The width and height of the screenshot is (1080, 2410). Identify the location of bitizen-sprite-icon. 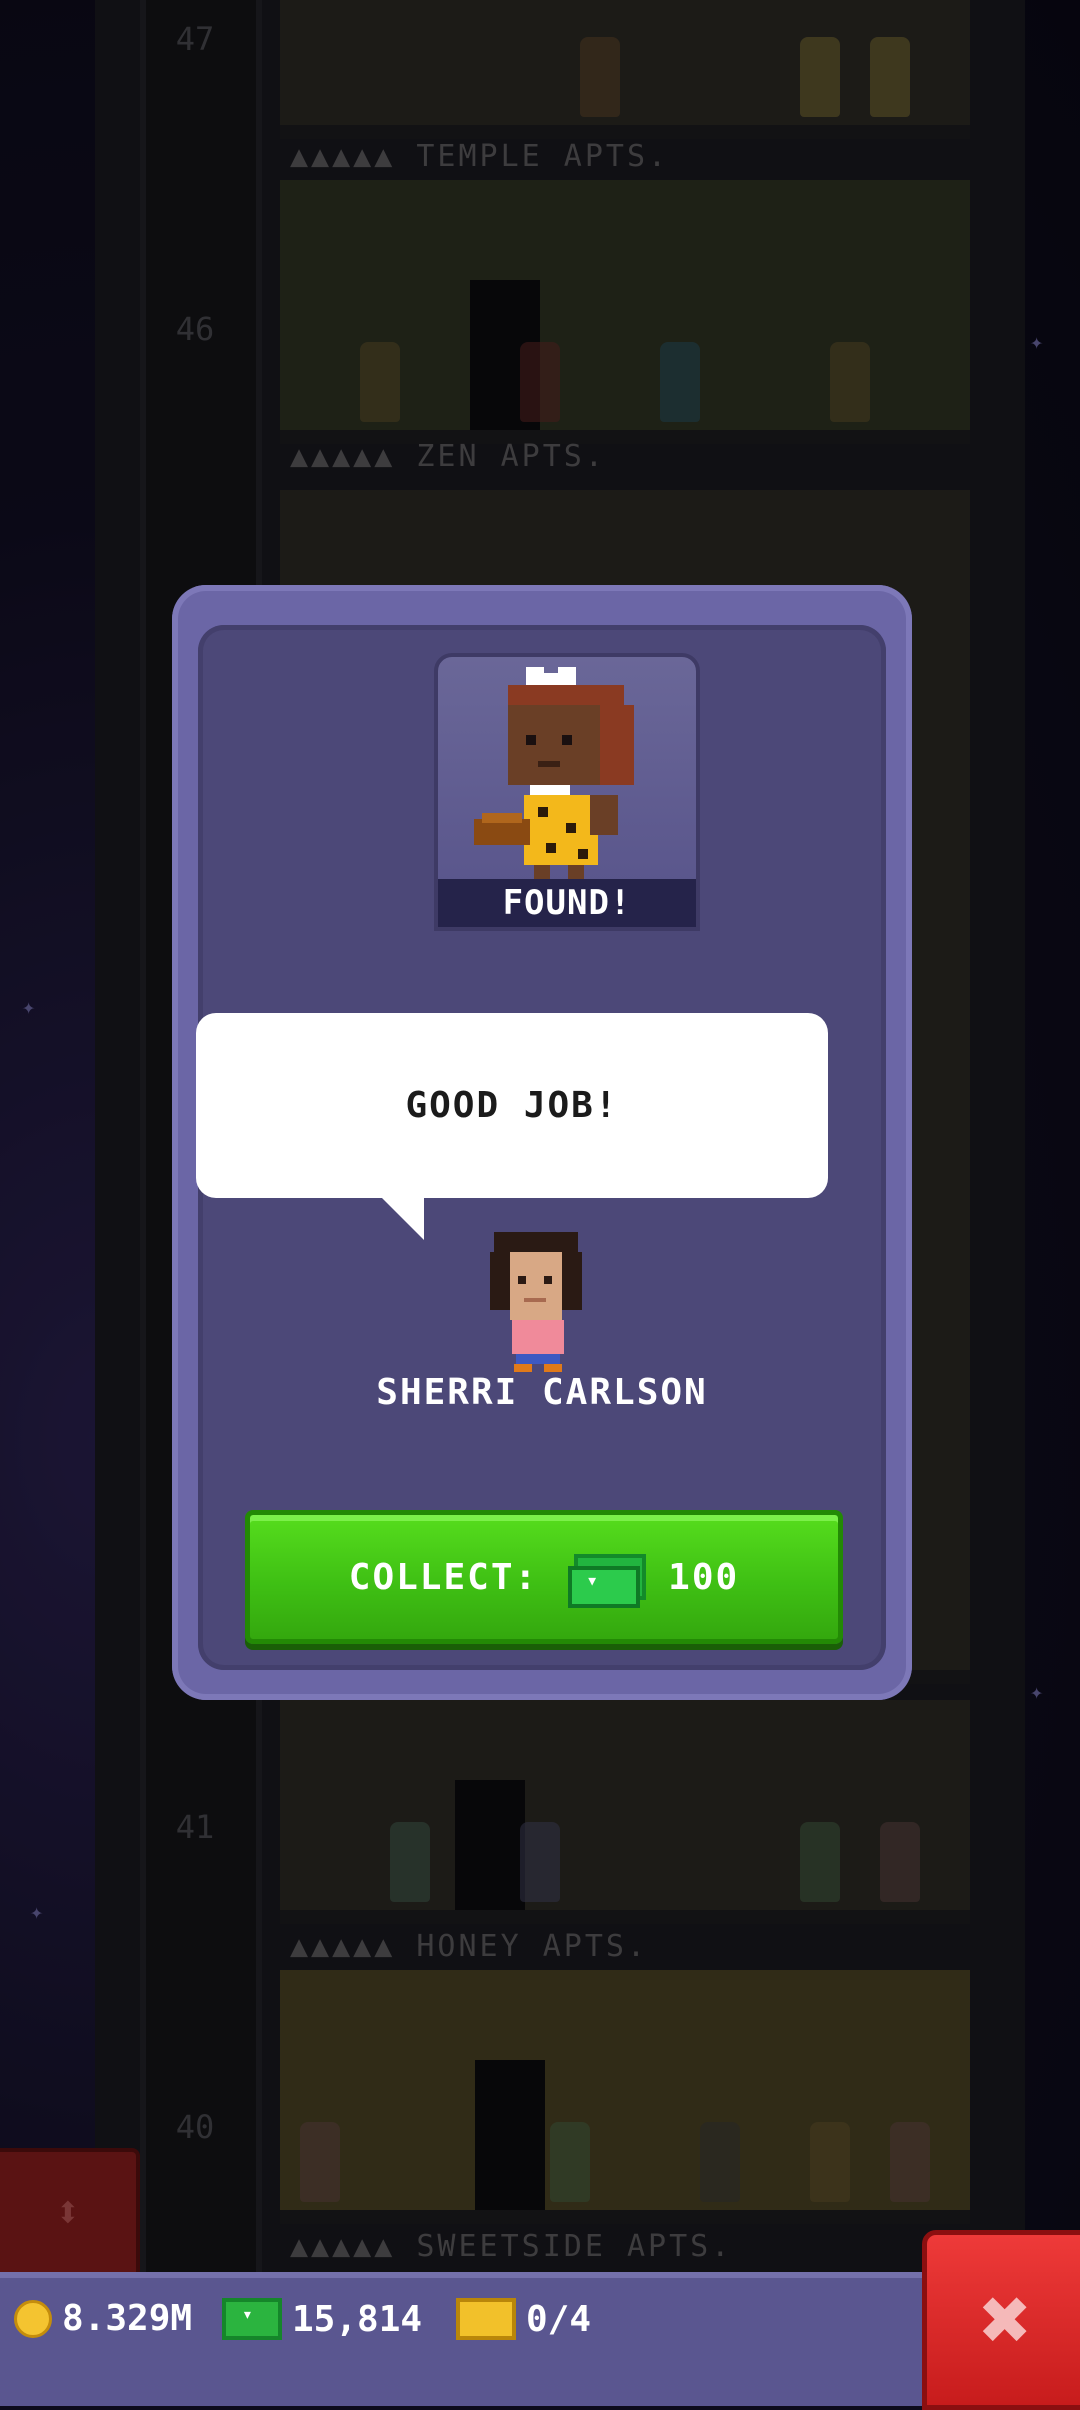
(554, 773).